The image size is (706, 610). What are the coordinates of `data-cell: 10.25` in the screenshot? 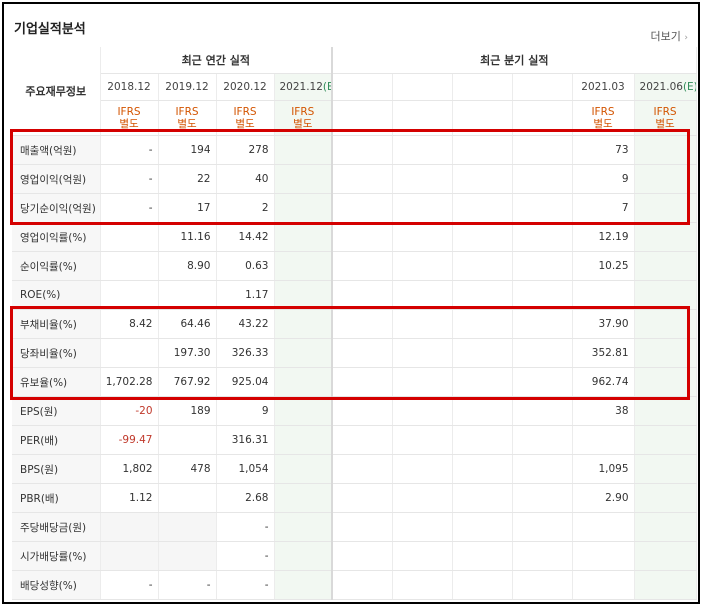 It's located at (603, 266).